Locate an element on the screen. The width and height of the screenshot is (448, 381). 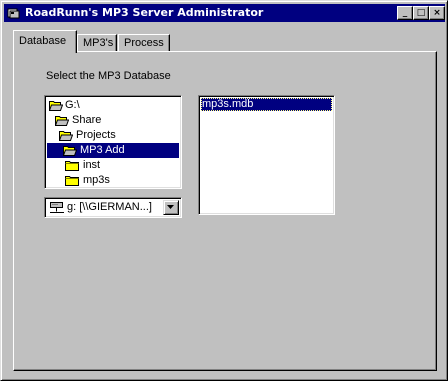
directory-label: Projects is located at coordinates (96, 135).